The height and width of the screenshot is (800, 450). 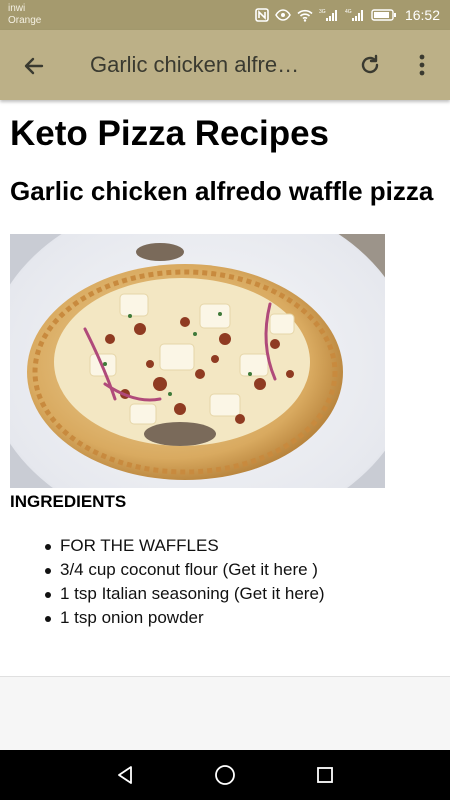 I want to click on refresh-button, so click(x=370, y=65).